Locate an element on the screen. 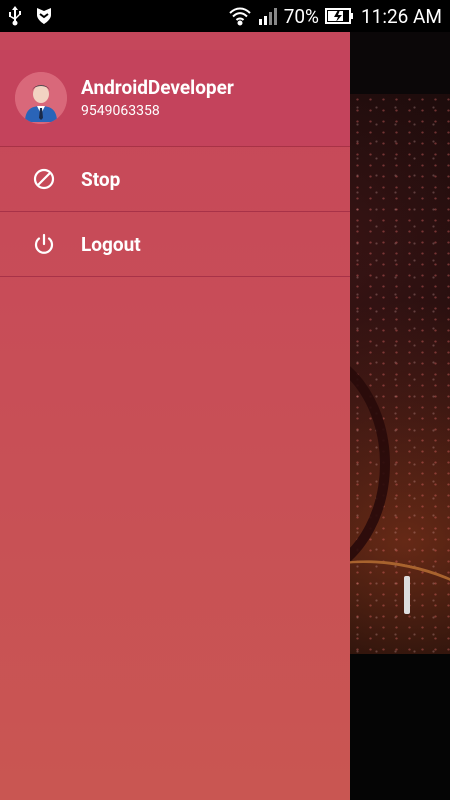 The height and width of the screenshot is (800, 450). menu-item-stop: Stop is located at coordinates (175, 179).